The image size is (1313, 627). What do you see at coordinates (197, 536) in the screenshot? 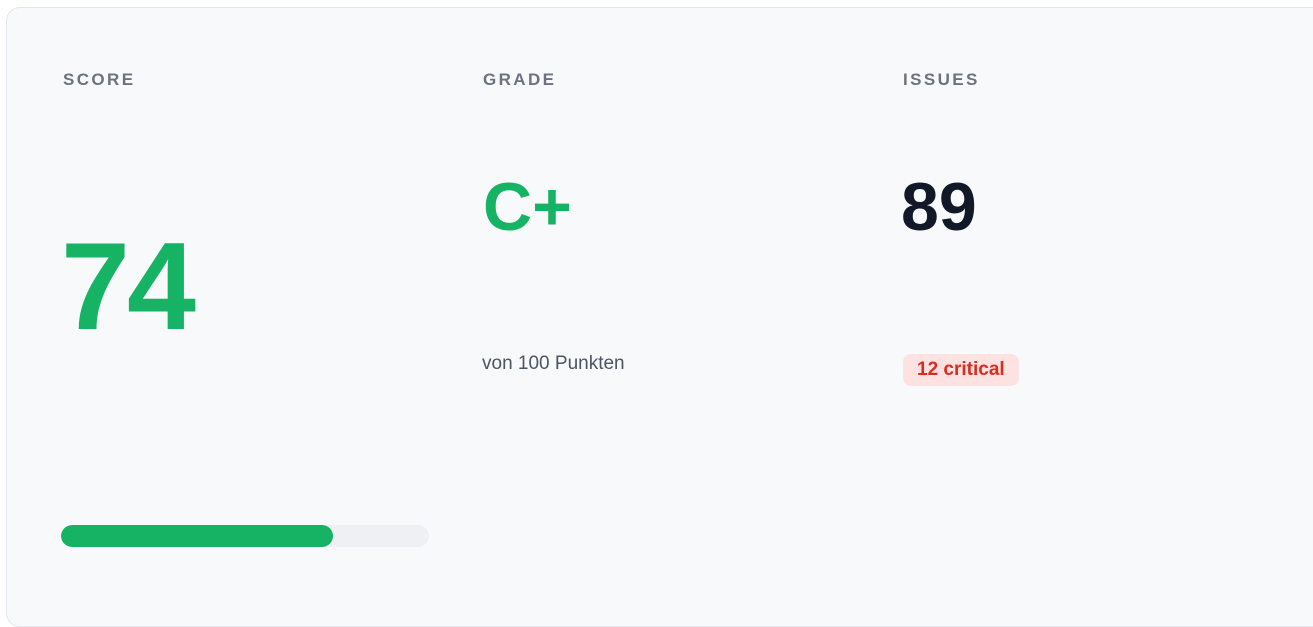
I see `score-progress-fill` at bounding box center [197, 536].